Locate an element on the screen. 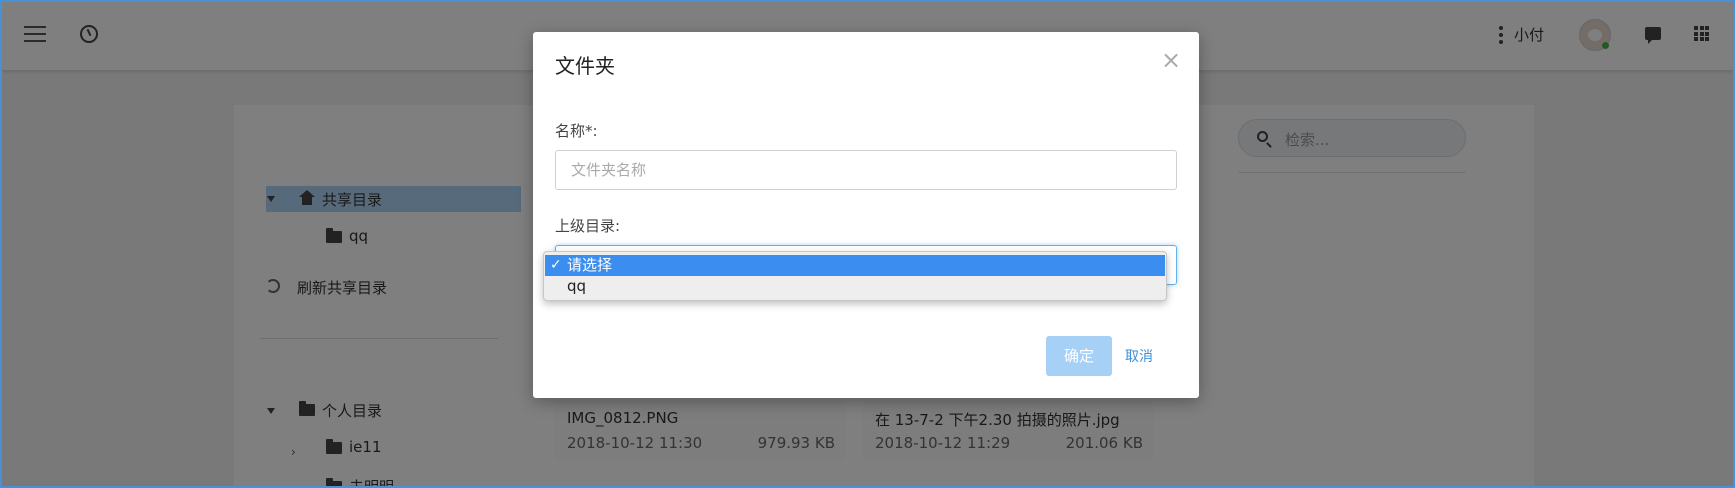 This screenshot has height=488, width=1735. dropdown-option: qq is located at coordinates (855, 286).